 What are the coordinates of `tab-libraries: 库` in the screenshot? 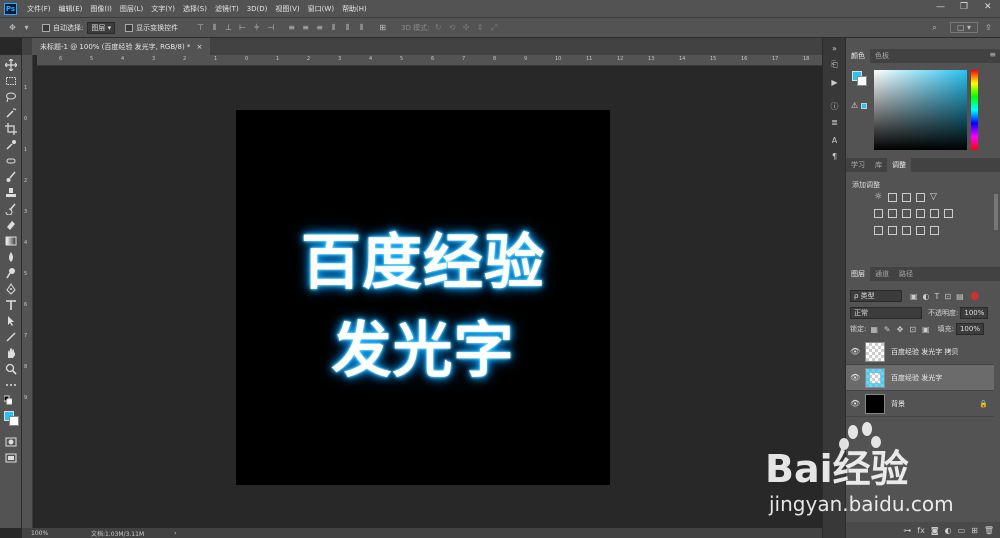 It's located at (878, 165).